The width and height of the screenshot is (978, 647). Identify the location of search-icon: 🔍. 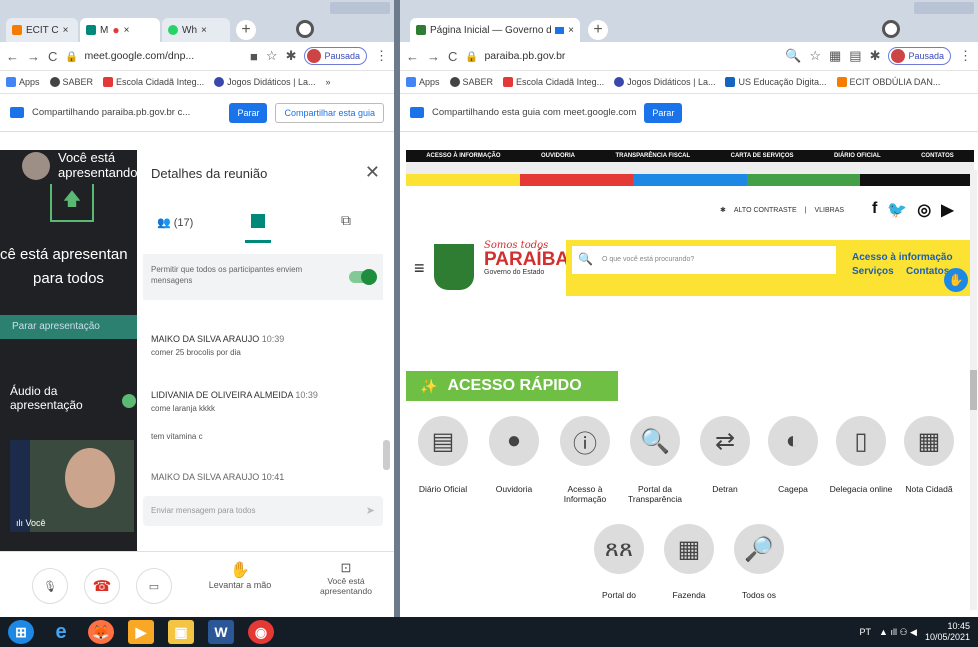
(793, 56).